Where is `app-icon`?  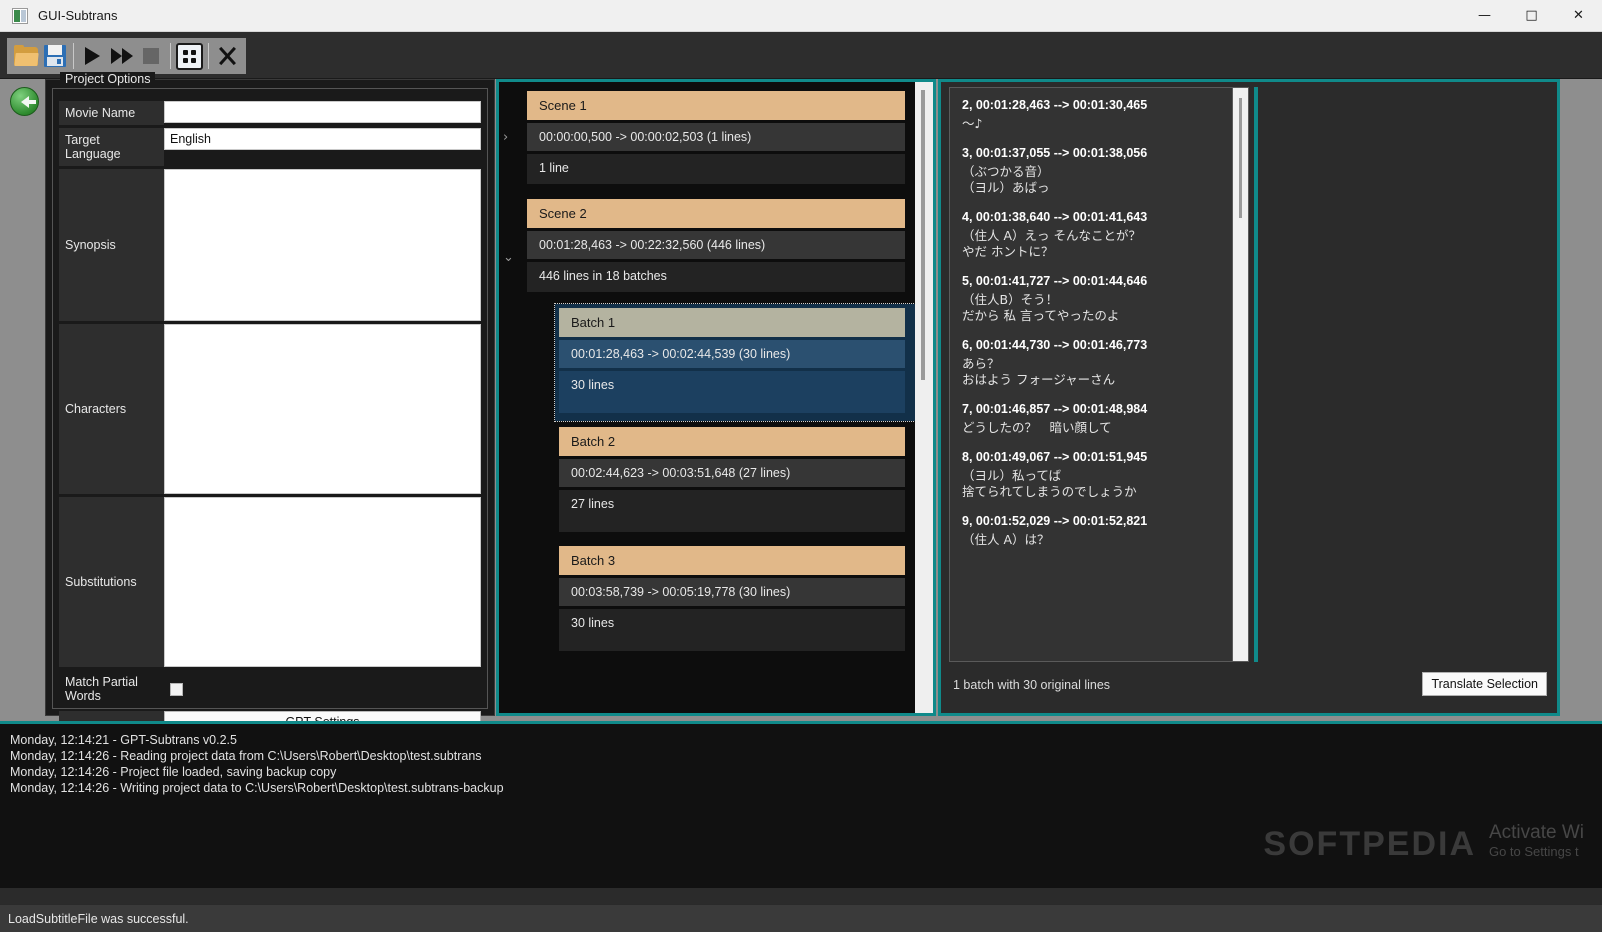 app-icon is located at coordinates (20, 15).